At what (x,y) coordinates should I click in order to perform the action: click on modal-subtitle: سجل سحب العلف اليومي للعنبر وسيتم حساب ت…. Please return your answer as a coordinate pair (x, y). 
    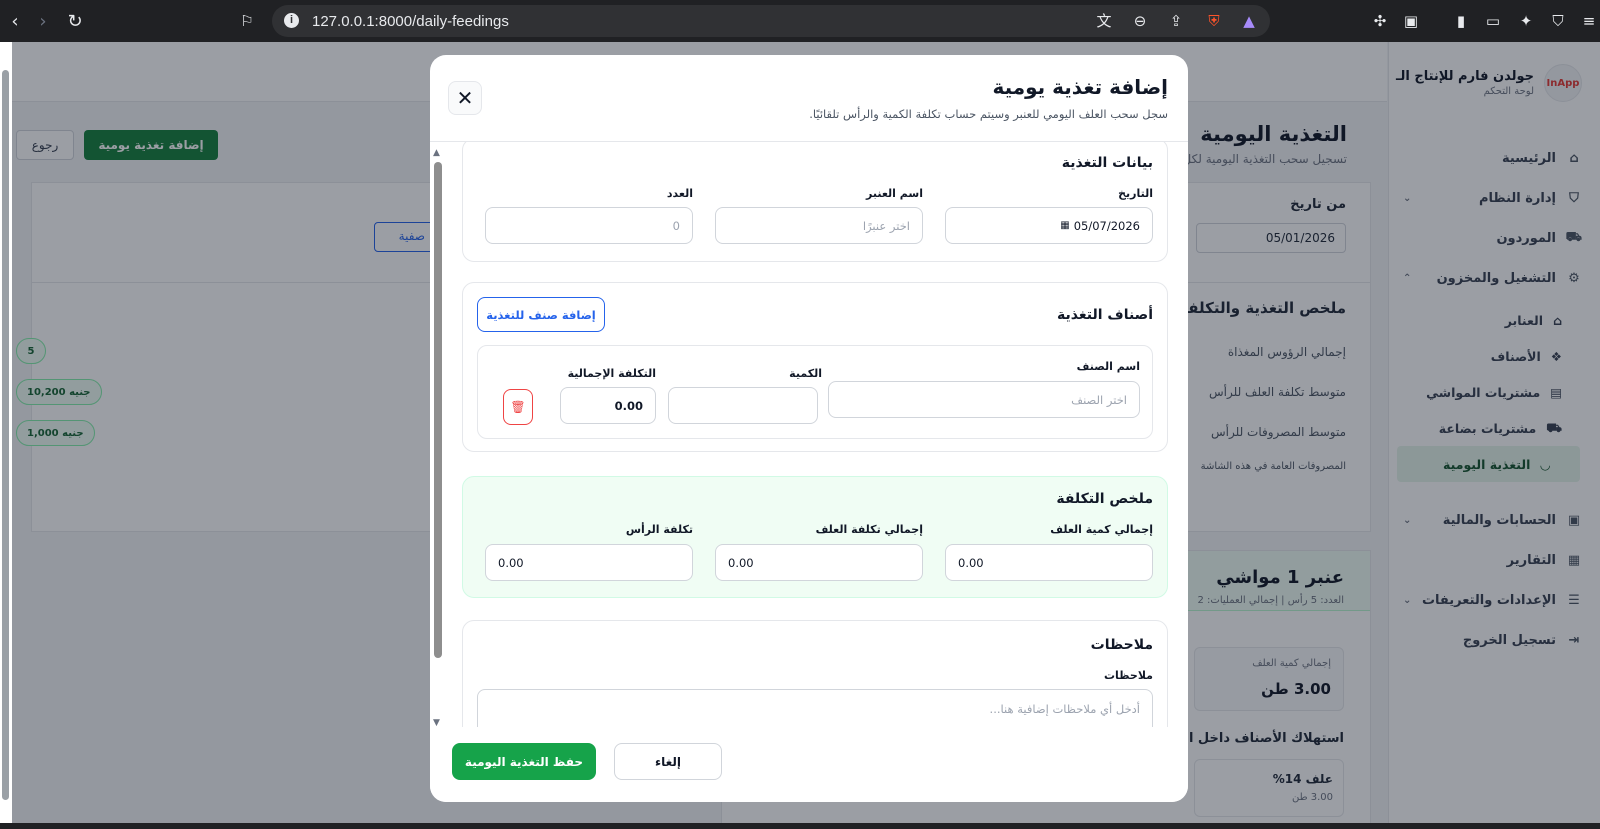
    Looking at the image, I should click on (988, 114).